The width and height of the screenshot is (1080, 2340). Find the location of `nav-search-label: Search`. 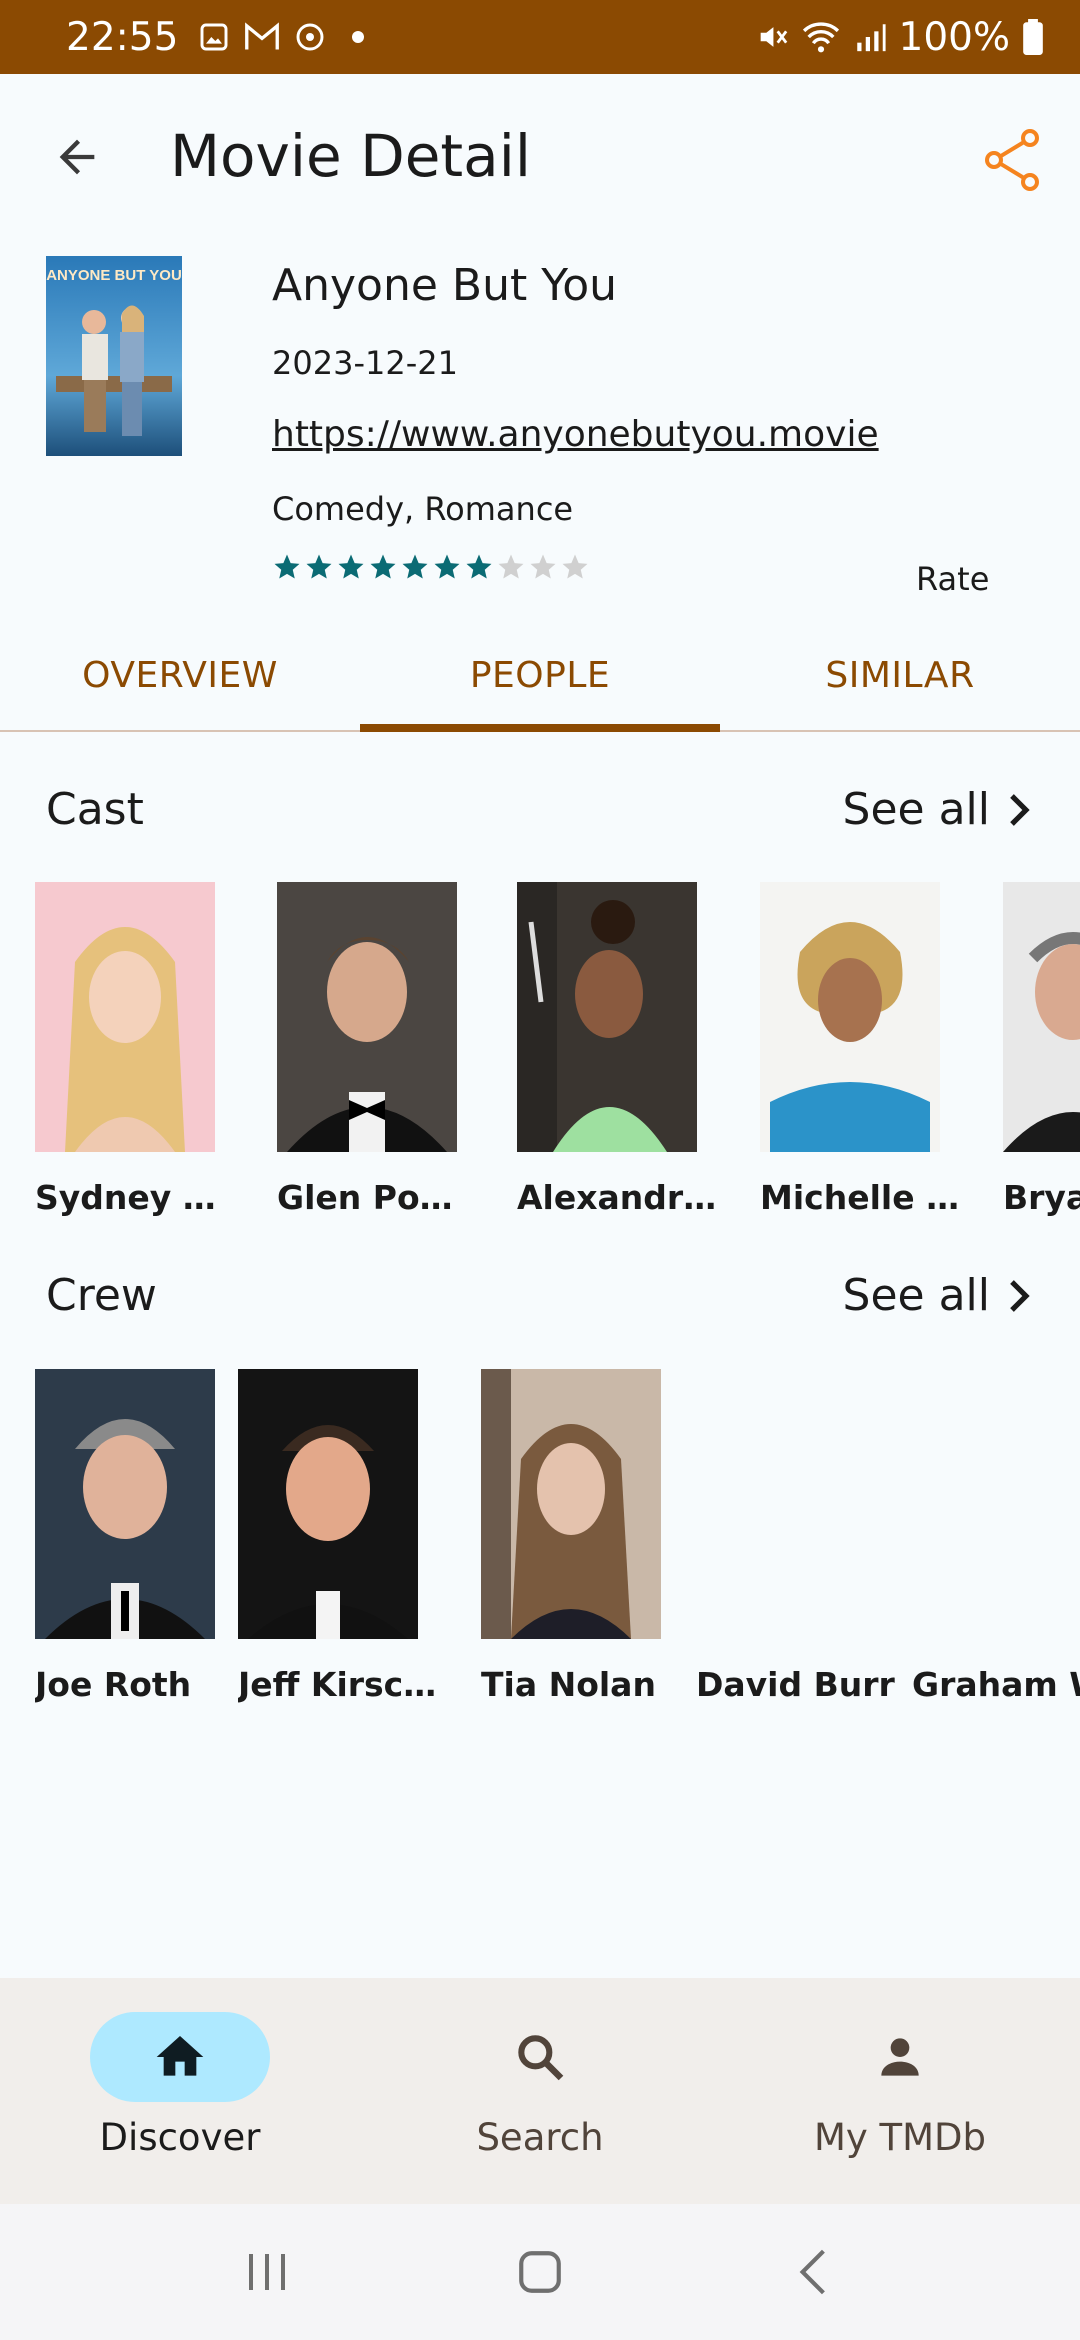

nav-search-label: Search is located at coordinates (540, 2137).